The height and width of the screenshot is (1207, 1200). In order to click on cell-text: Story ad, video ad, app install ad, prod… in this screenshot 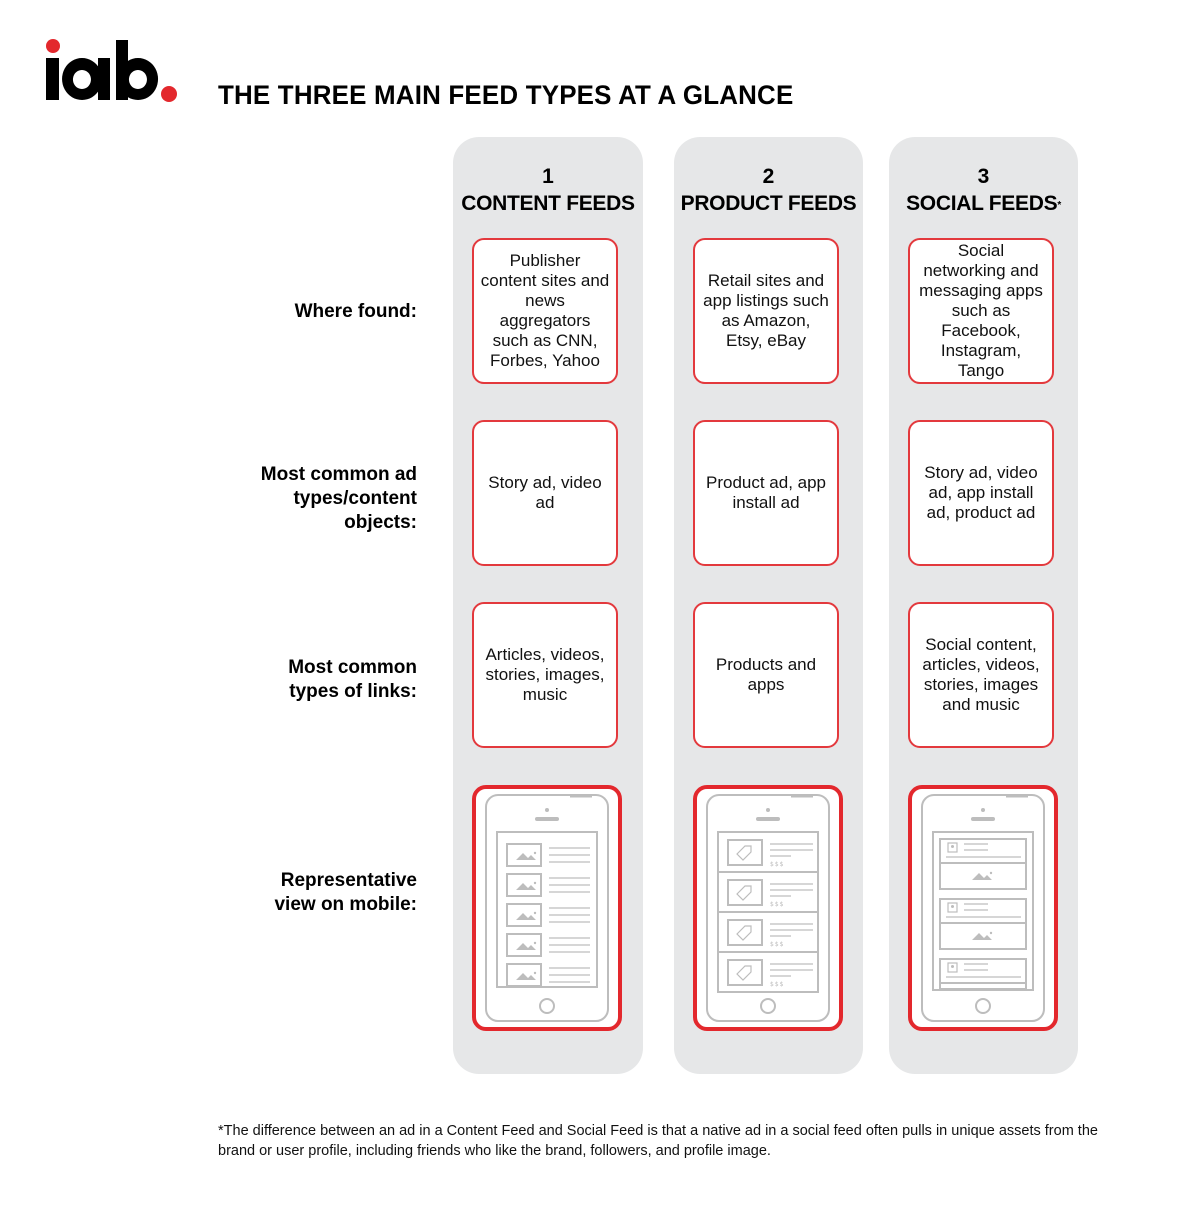, I will do `click(981, 492)`.